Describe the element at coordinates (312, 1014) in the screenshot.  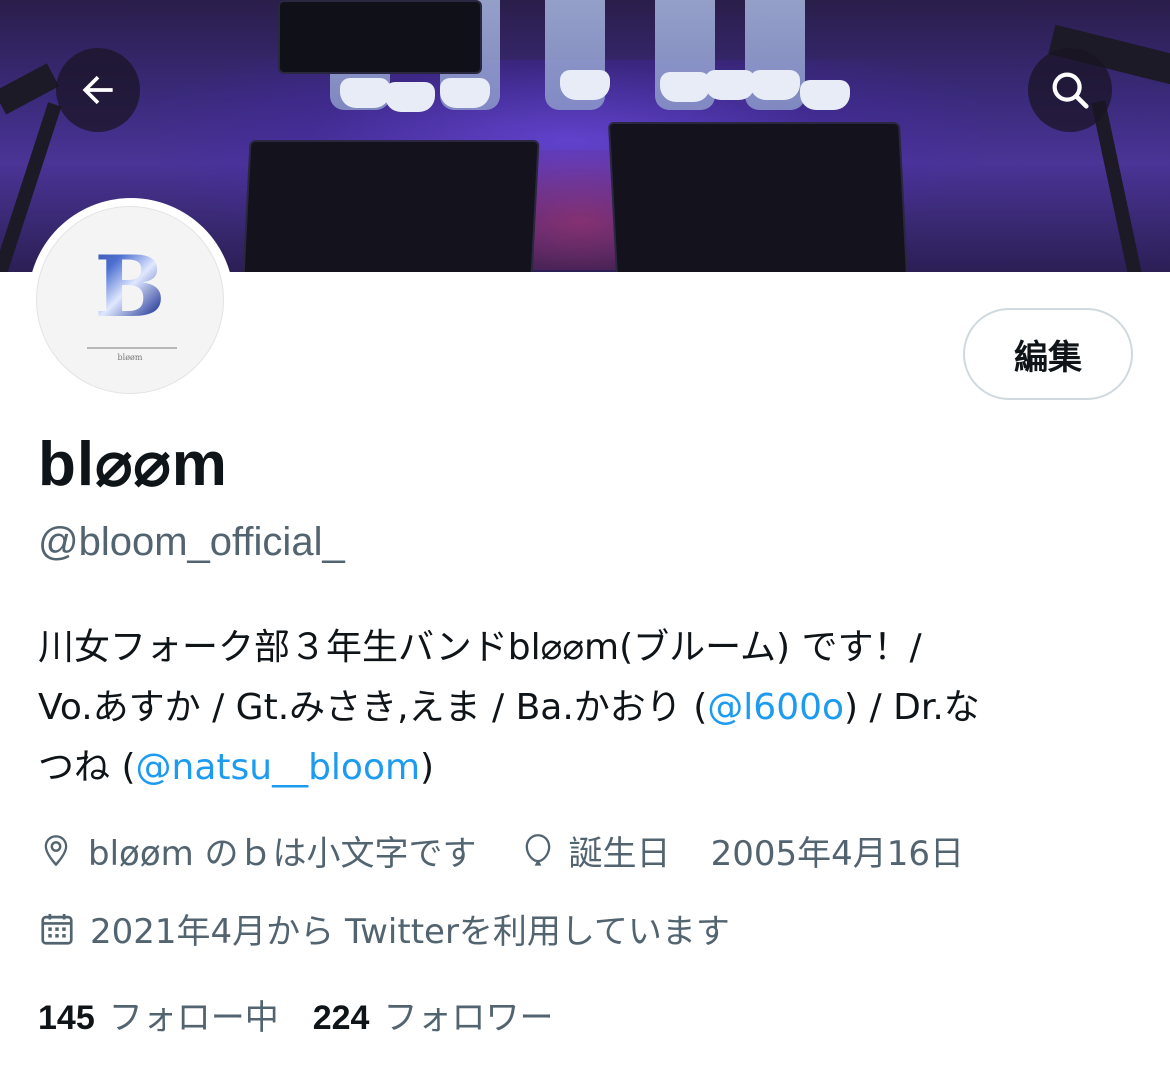
I see `follow-stats: 145 フォロー中 224 フォロワー` at that location.